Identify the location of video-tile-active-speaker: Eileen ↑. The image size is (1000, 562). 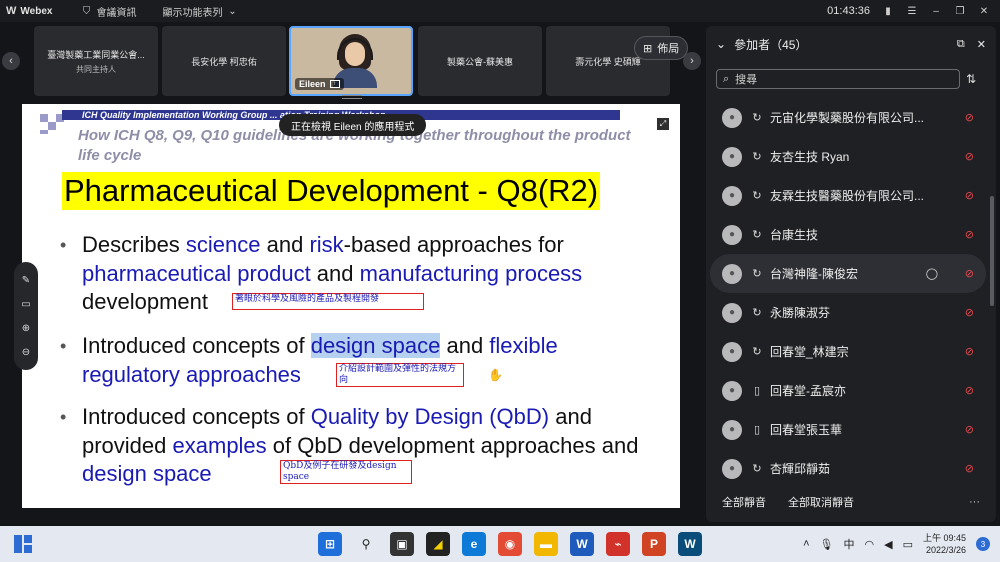
(351, 61).